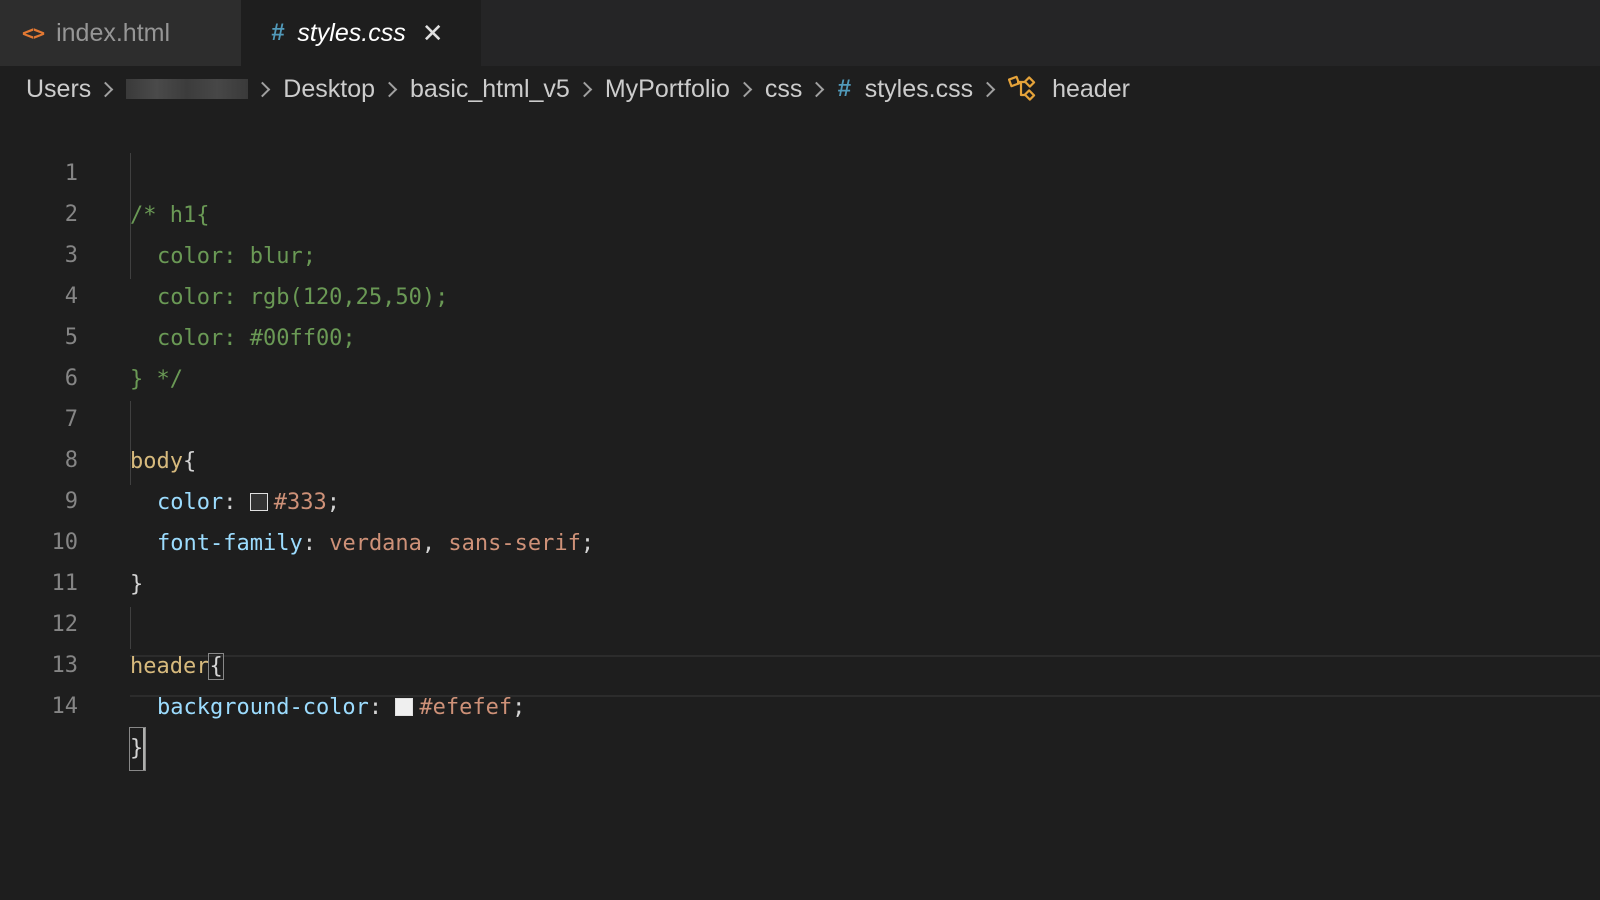 This screenshot has width=1600, height=900. I want to click on css-value: #efefef, so click(466, 707).